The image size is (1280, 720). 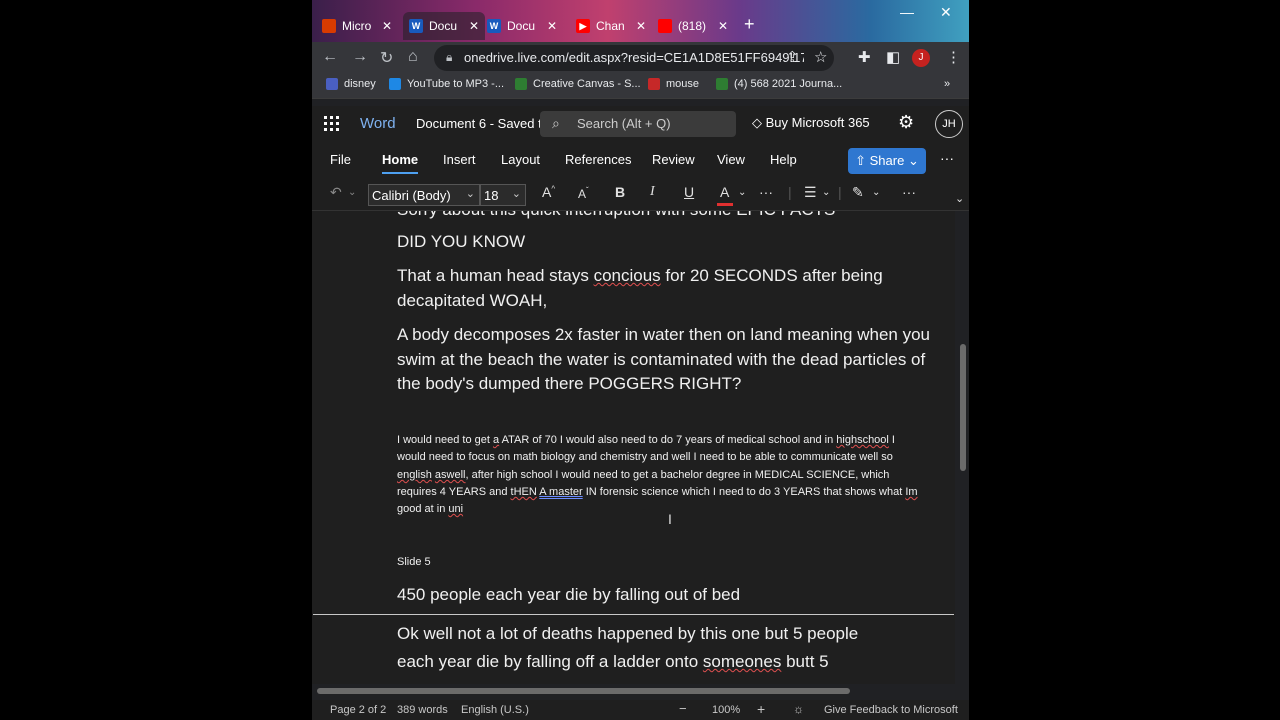 I want to click on share-button: ⇧ Share ⌄, so click(x=887, y=161).